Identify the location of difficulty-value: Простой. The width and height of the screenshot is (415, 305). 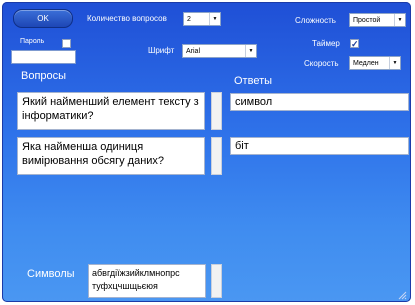
(367, 20).